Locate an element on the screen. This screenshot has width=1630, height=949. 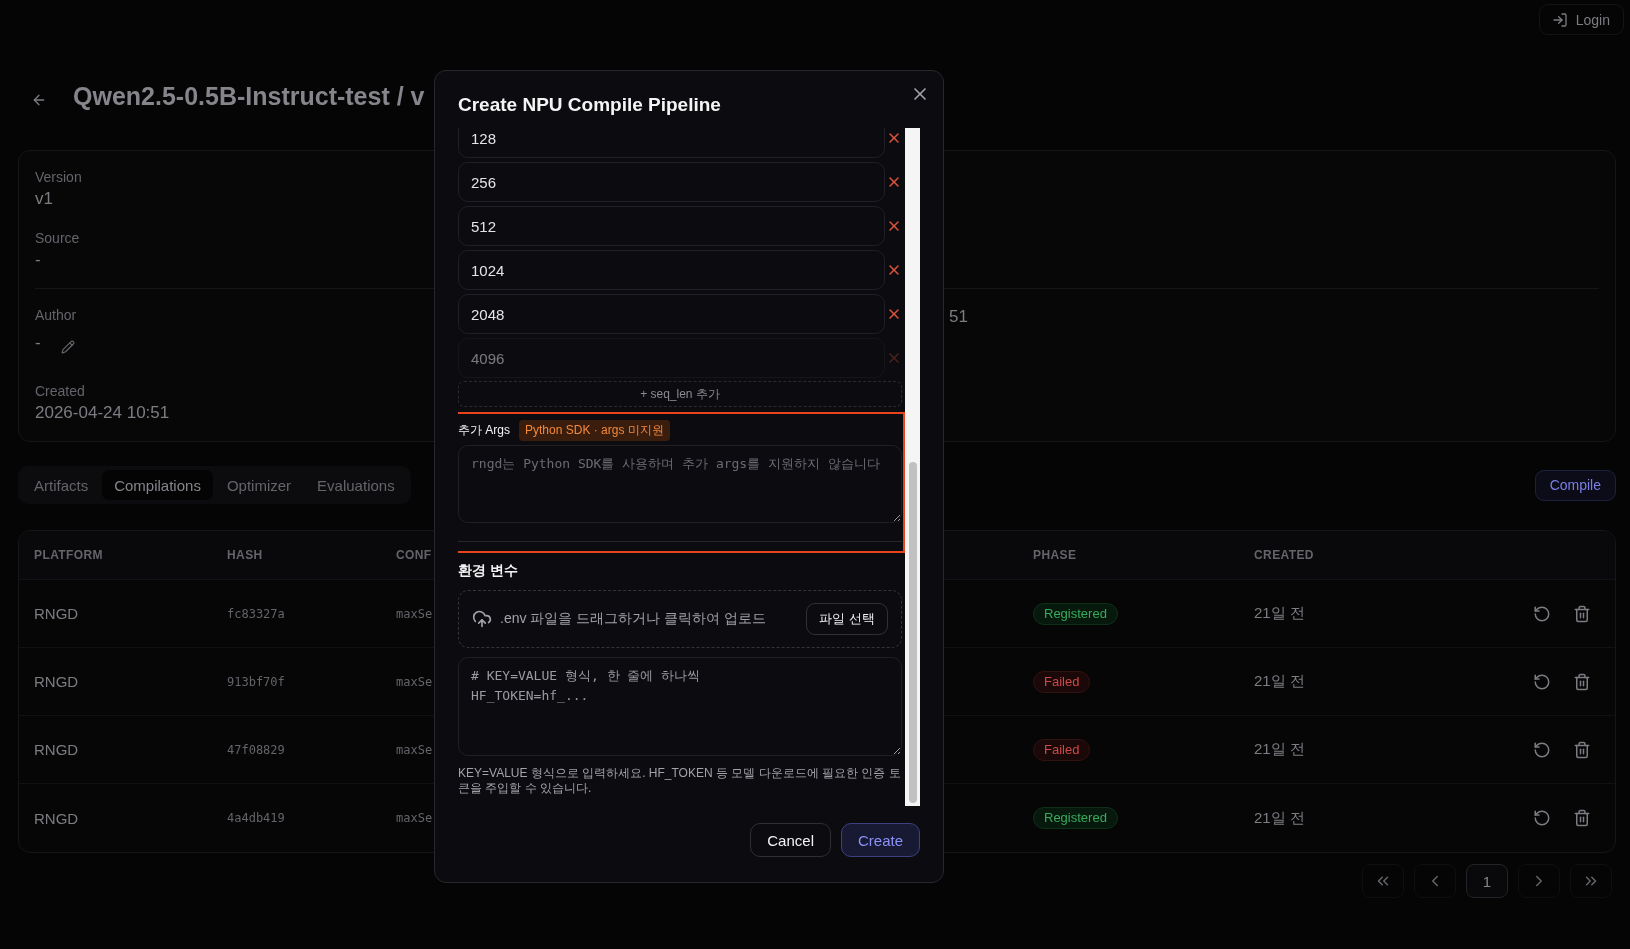
pencil-icon is located at coordinates (67, 347).